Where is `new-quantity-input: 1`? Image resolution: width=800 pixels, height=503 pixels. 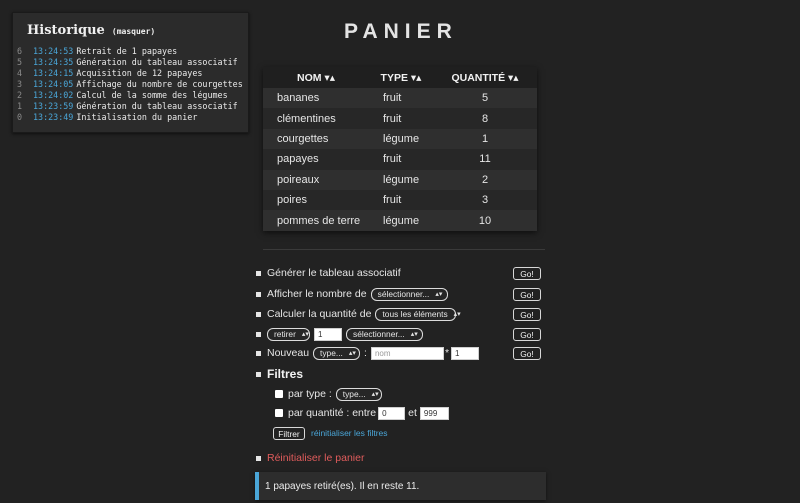
new-quantity-input: 1 is located at coordinates (465, 353).